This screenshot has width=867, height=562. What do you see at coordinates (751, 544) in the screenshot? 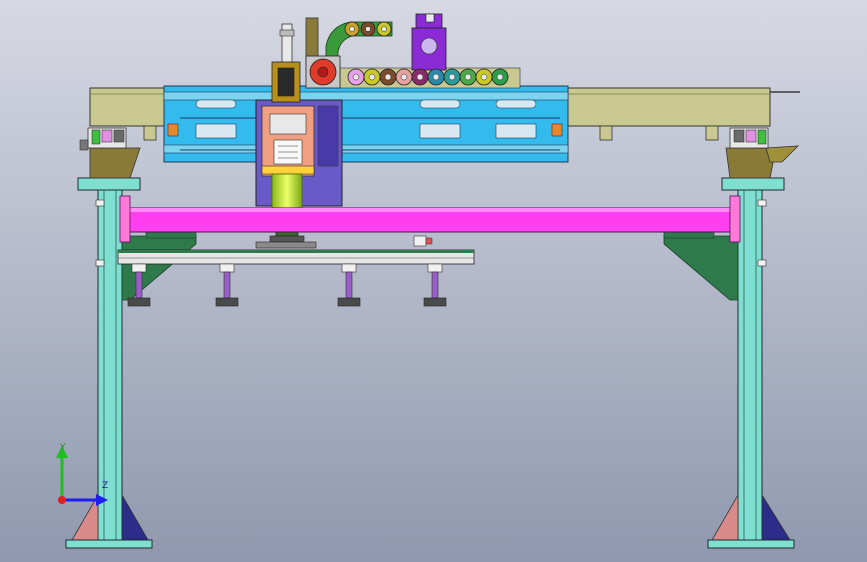
I see `right-base-plate` at bounding box center [751, 544].